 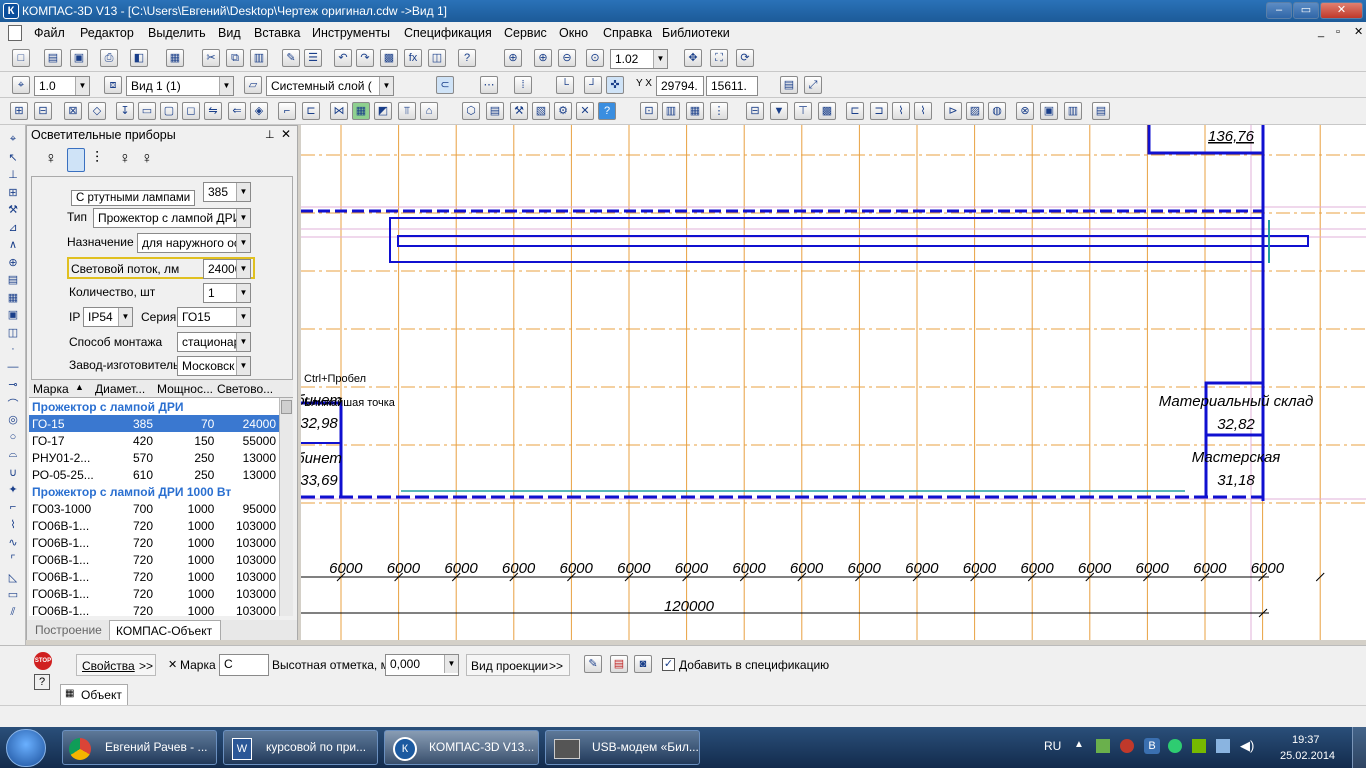 I want to click on lamp-edit-icon: ✎, so click(x=593, y=664).